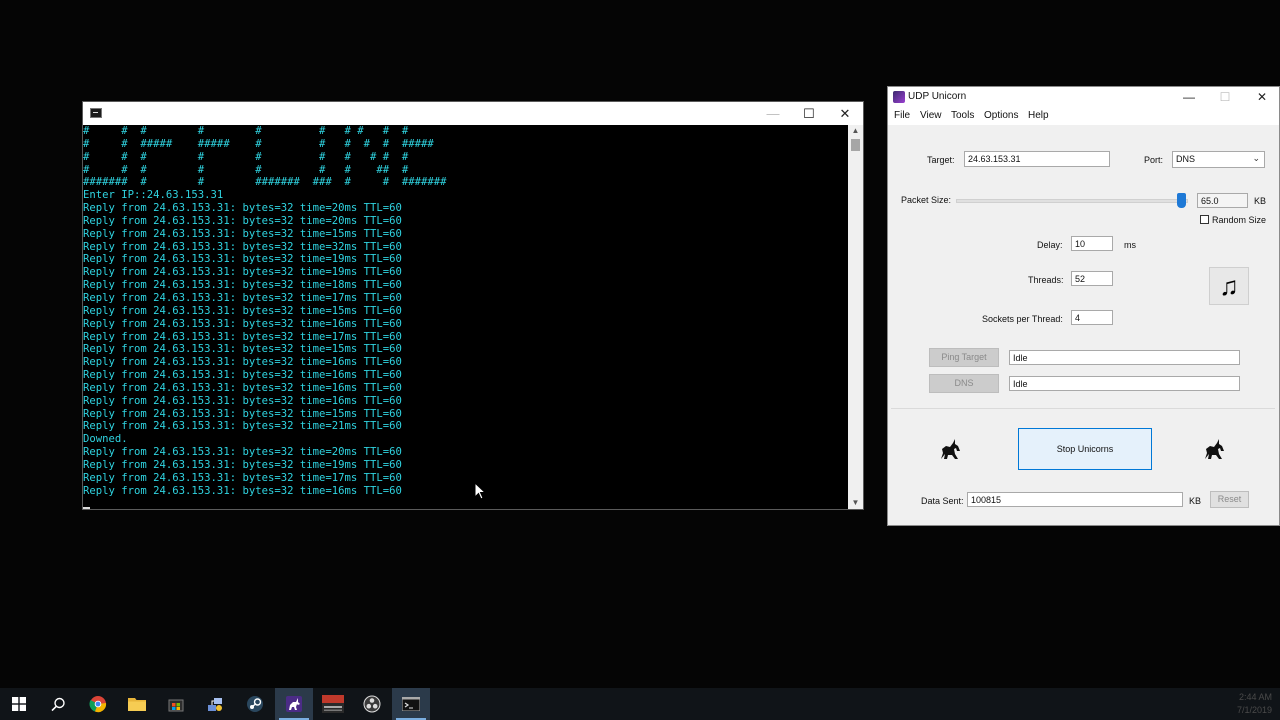 Image resolution: width=1280 pixels, height=720 pixels. What do you see at coordinates (1075, 499) in the screenshot?
I see `data-sent-field: 100815` at bounding box center [1075, 499].